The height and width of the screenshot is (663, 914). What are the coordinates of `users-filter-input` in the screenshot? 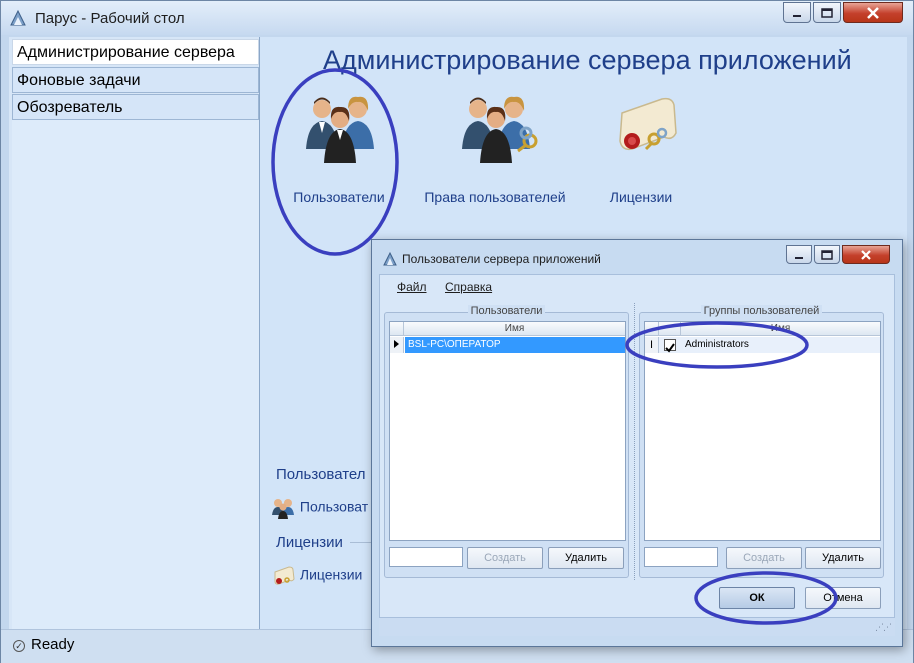 It's located at (426, 557).